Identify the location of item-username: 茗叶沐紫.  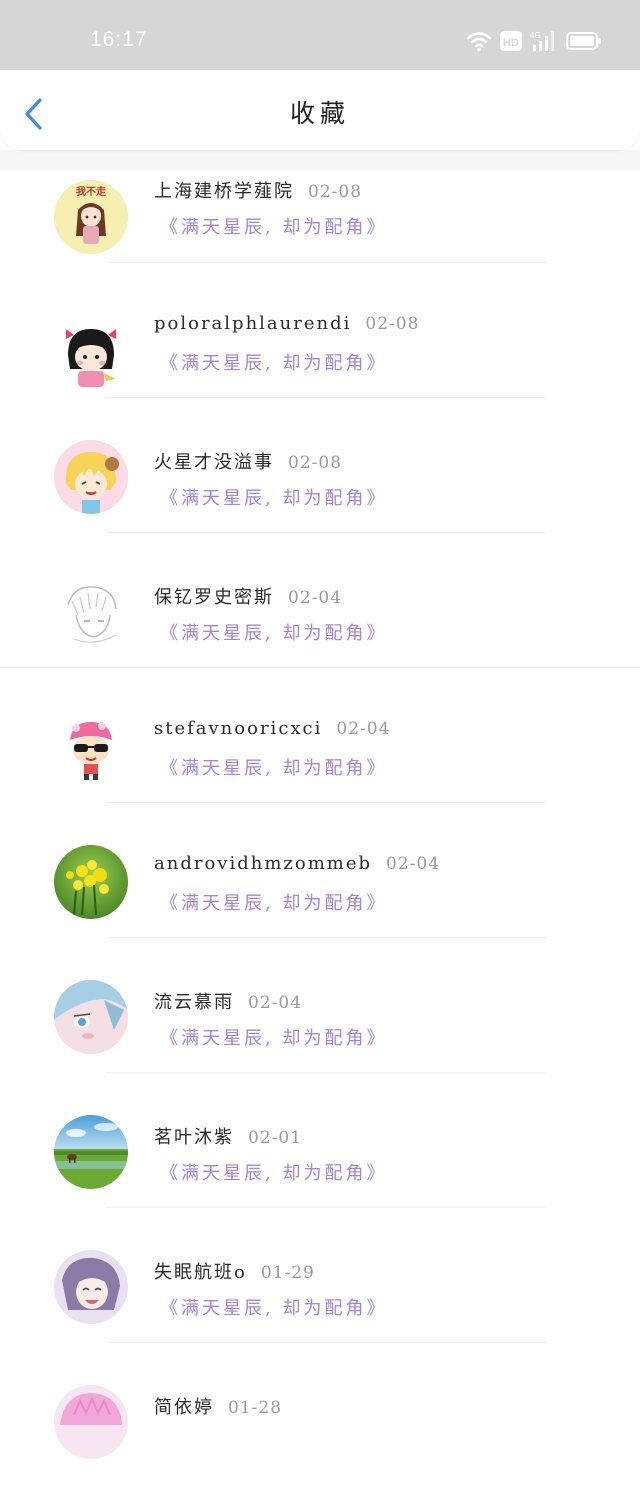
(194, 1137).